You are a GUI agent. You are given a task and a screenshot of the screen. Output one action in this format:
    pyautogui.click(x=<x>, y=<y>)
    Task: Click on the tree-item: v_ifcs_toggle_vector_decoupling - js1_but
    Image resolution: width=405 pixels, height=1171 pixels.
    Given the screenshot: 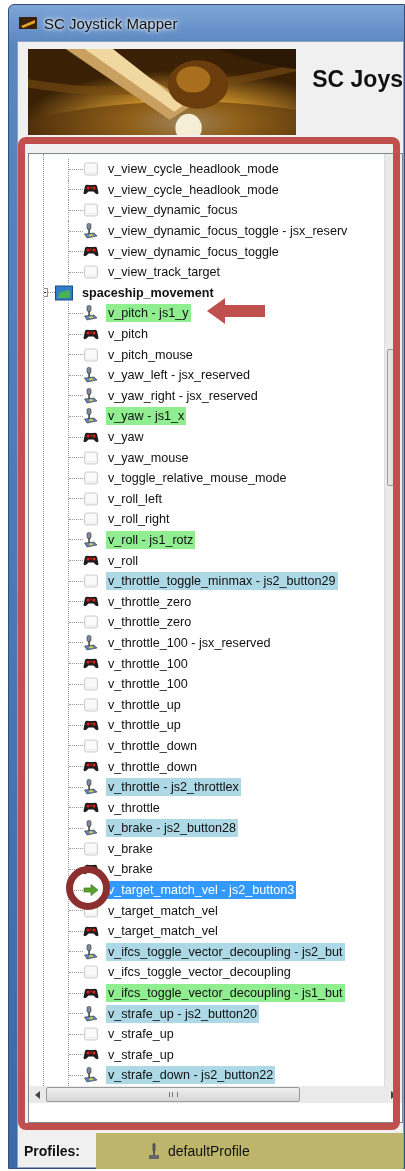 What is the action you would take?
    pyautogui.click(x=225, y=993)
    